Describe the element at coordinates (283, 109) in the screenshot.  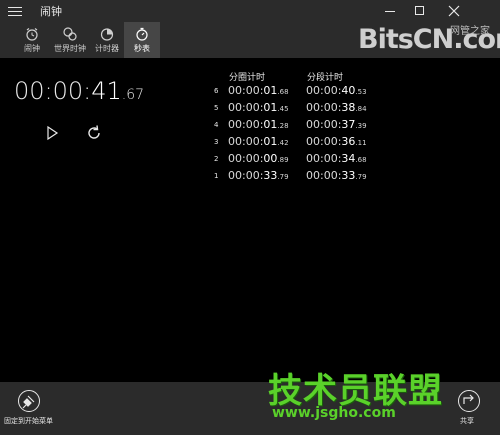
I see `lap-total-centis: .45` at that location.